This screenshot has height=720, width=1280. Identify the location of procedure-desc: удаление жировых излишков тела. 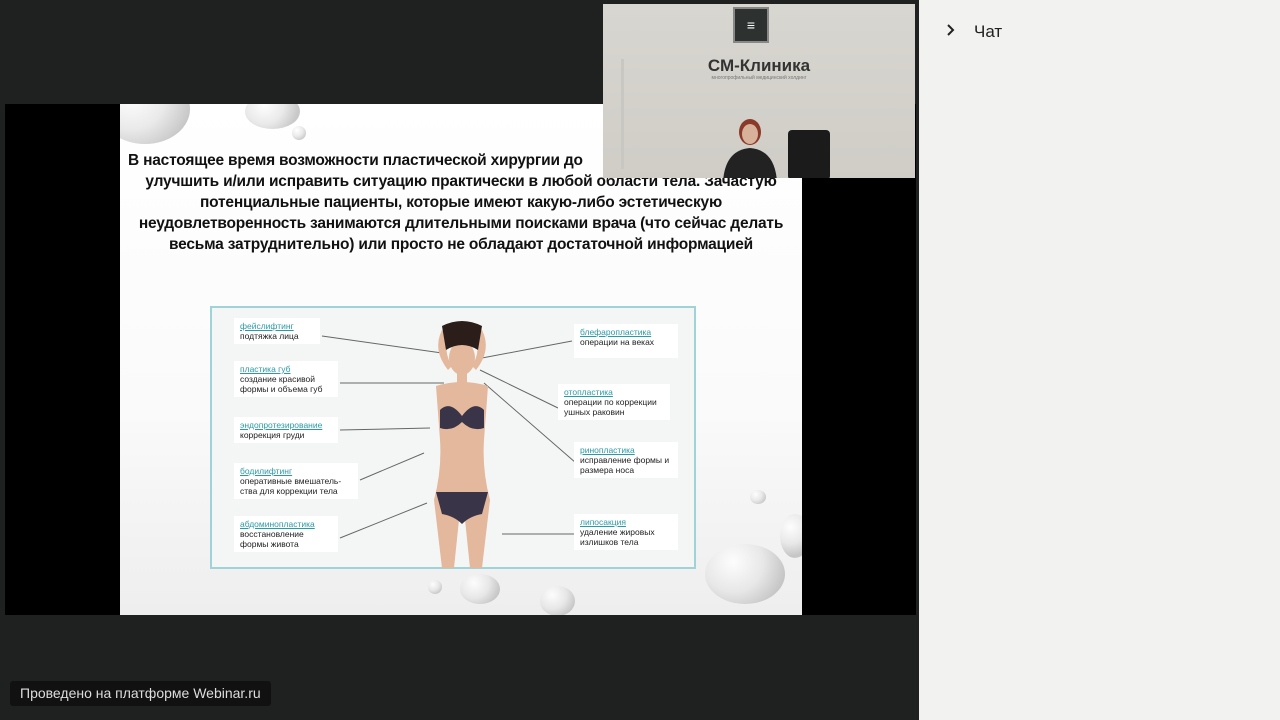
(617, 537).